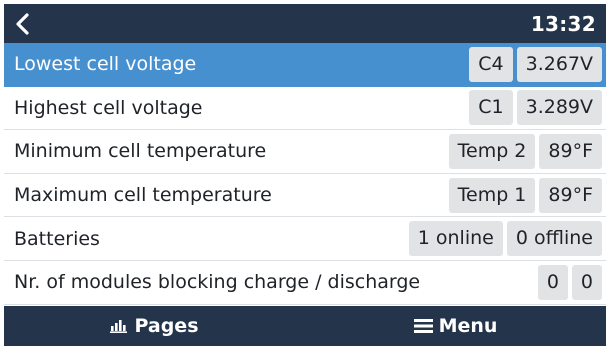 This screenshot has width=610, height=350. Describe the element at coordinates (305, 108) in the screenshot. I see `row-highest-cell-voltage: Highest cell voltage C1 3.289V` at that location.